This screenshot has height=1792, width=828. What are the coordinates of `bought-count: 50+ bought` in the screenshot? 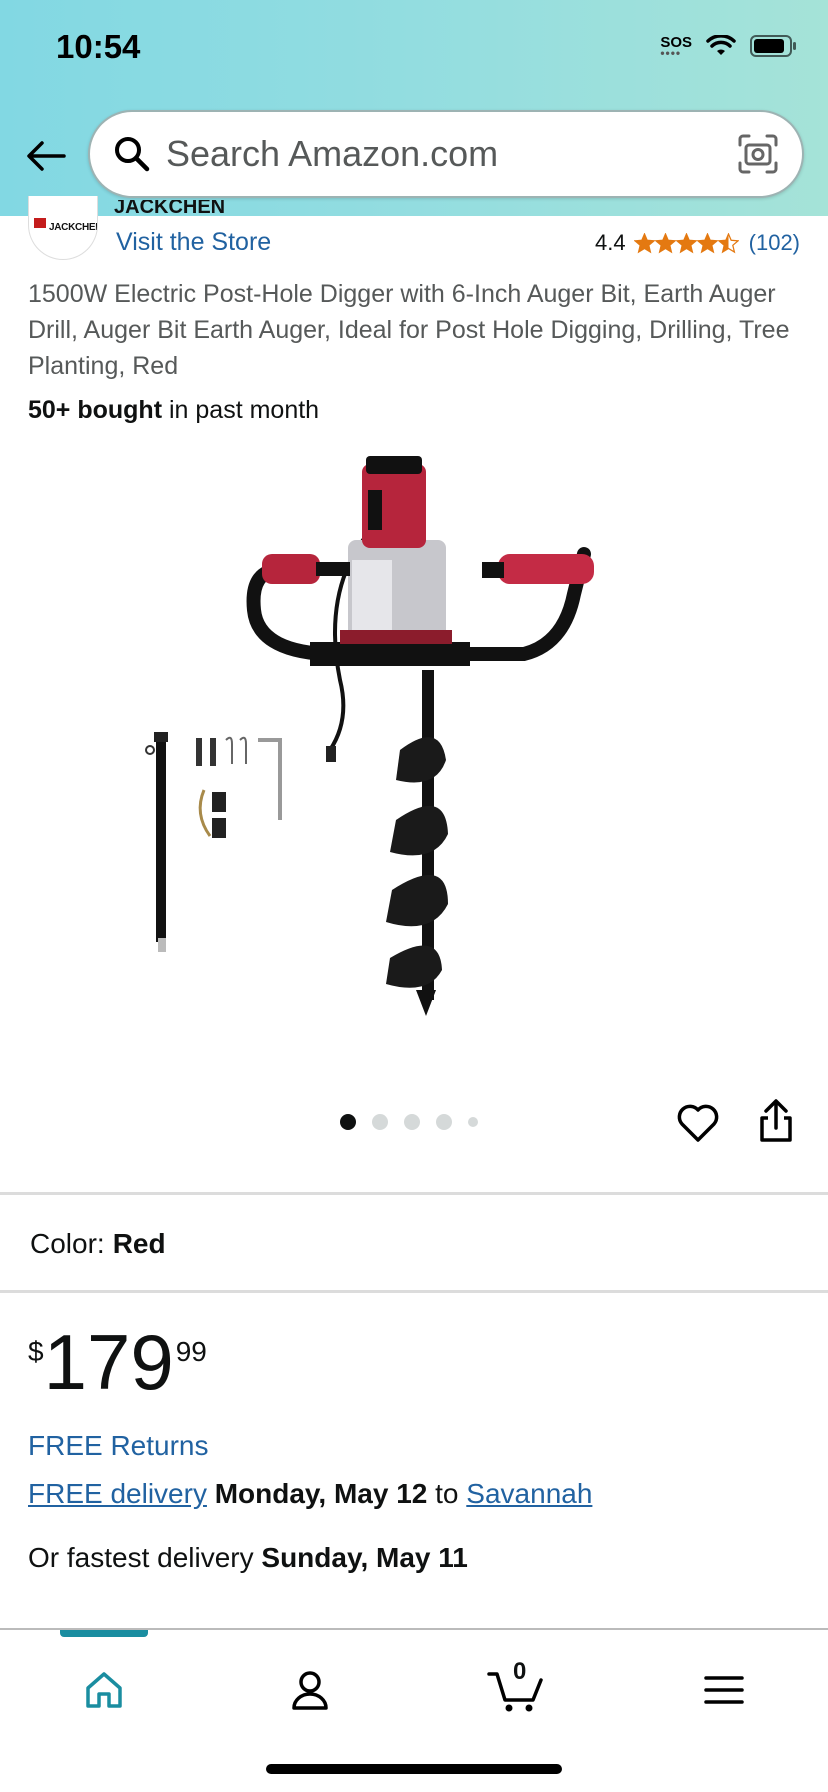 It's located at (95, 410).